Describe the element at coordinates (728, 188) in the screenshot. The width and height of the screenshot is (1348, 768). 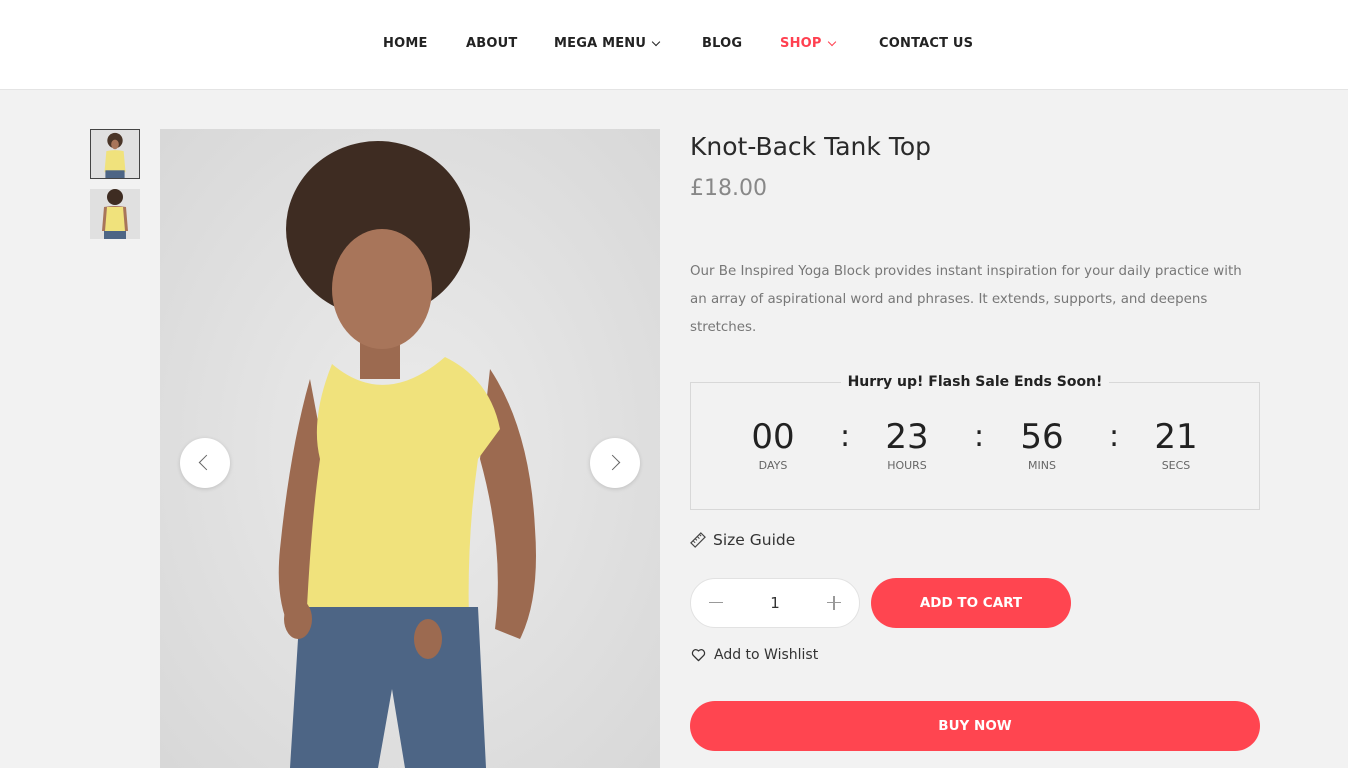
I see `product-price: £18.00` at that location.